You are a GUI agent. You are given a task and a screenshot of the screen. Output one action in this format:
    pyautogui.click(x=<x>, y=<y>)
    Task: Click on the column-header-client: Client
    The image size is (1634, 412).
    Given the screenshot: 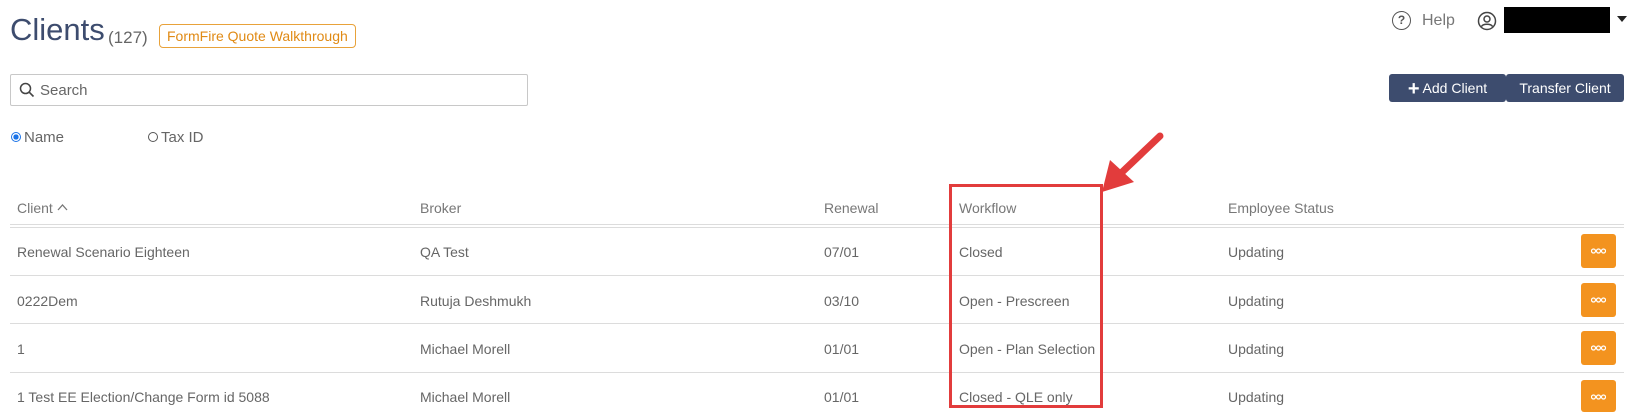 What is the action you would take?
    pyautogui.click(x=42, y=208)
    